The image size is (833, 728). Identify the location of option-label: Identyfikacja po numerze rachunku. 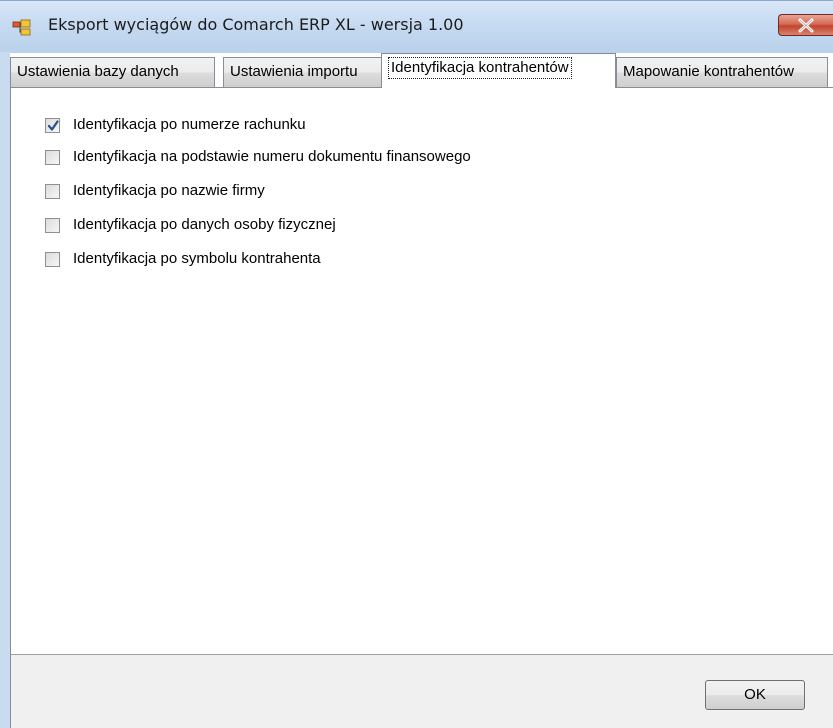
(189, 124).